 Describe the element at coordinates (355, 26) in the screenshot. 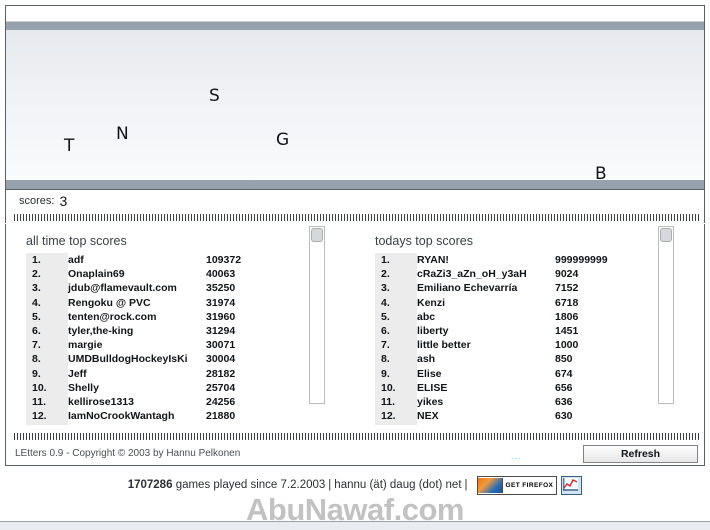

I see `applet-top-band` at that location.